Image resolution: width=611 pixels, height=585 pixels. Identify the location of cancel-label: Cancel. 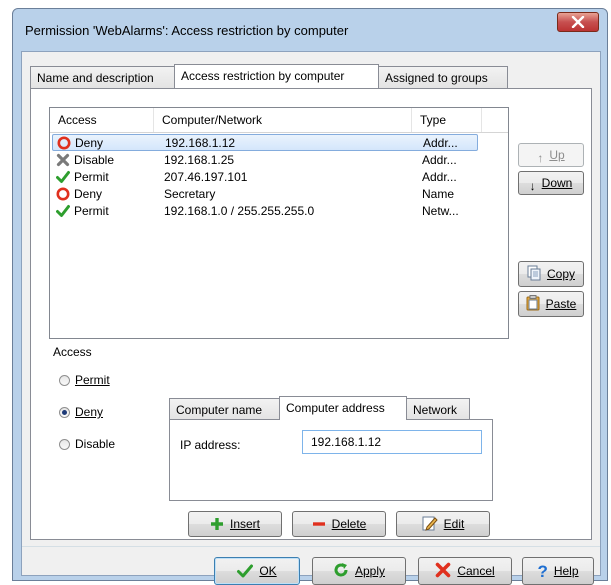
(476, 571).